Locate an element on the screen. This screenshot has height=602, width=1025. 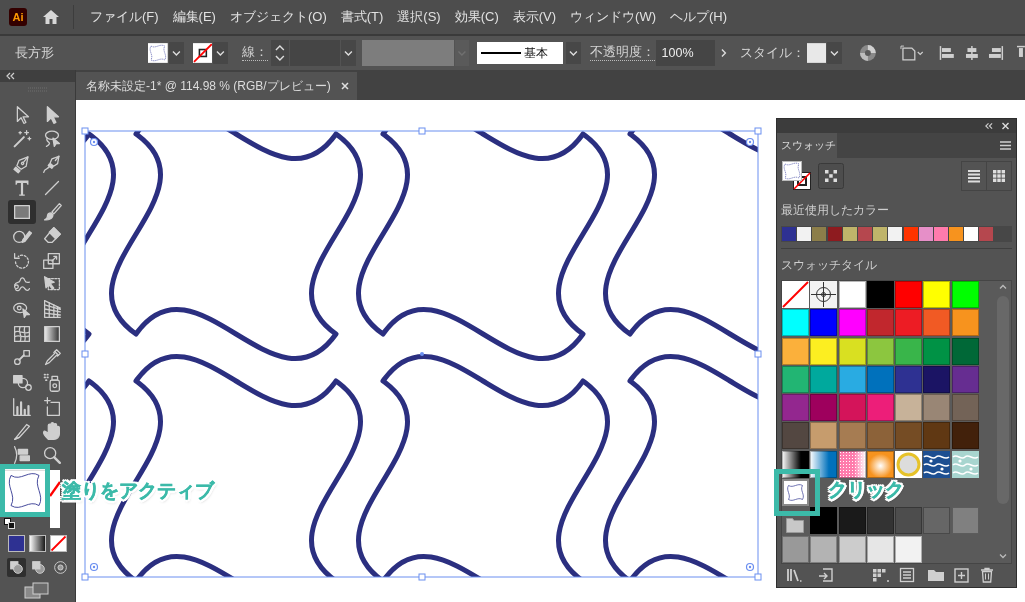
menu-item: 書式(T) is located at coordinates (362, 17).